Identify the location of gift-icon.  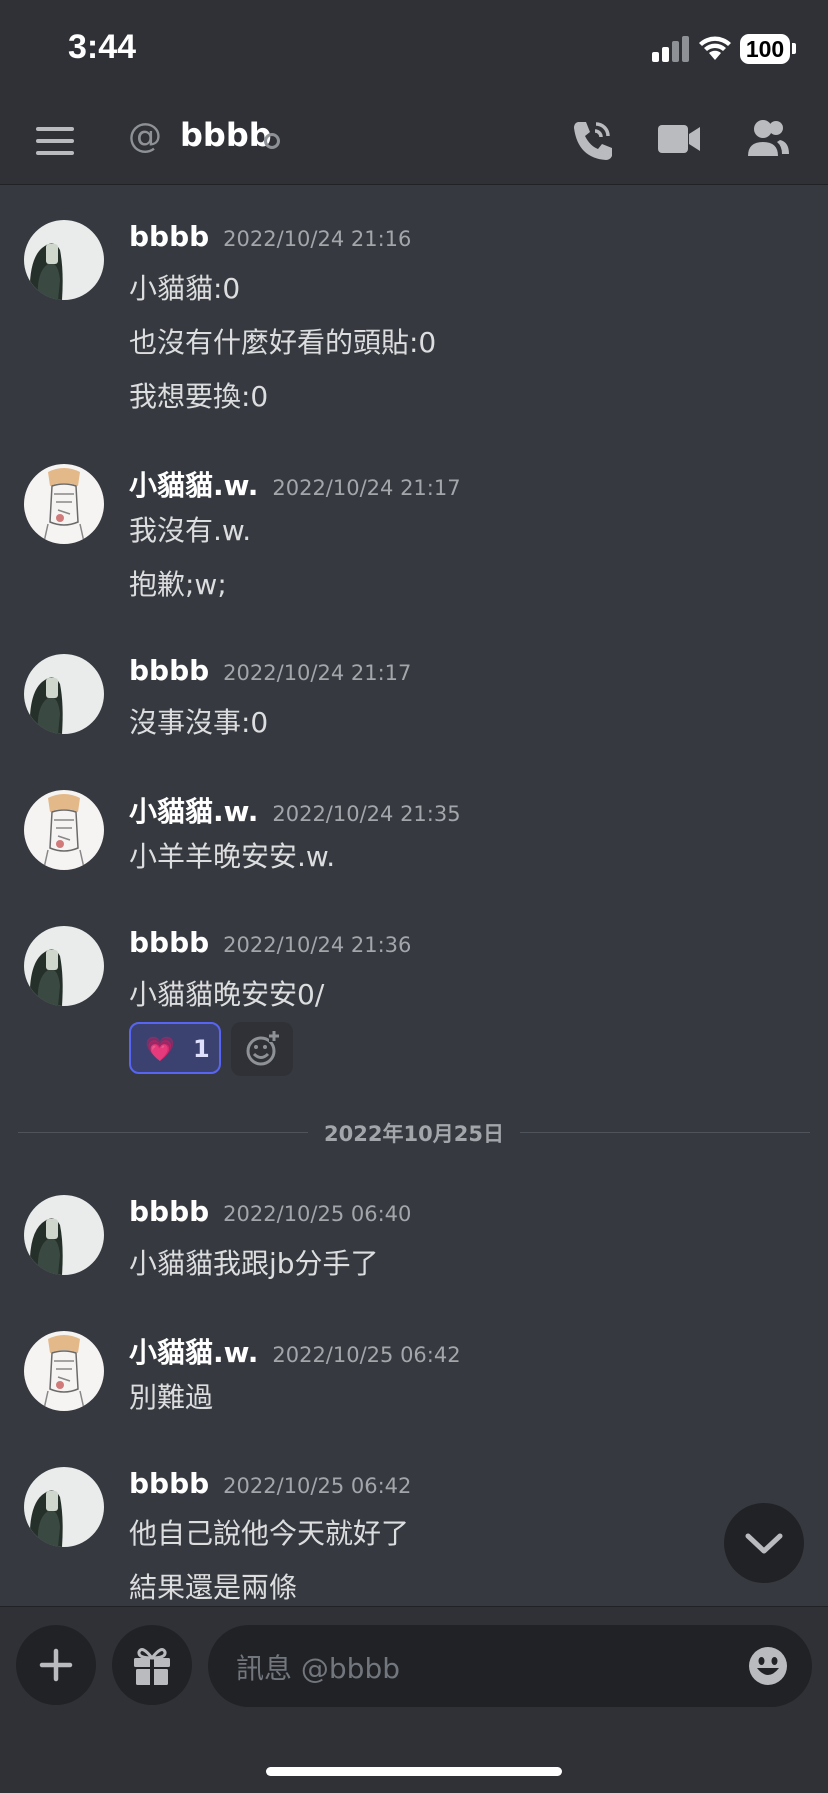
(152, 1666).